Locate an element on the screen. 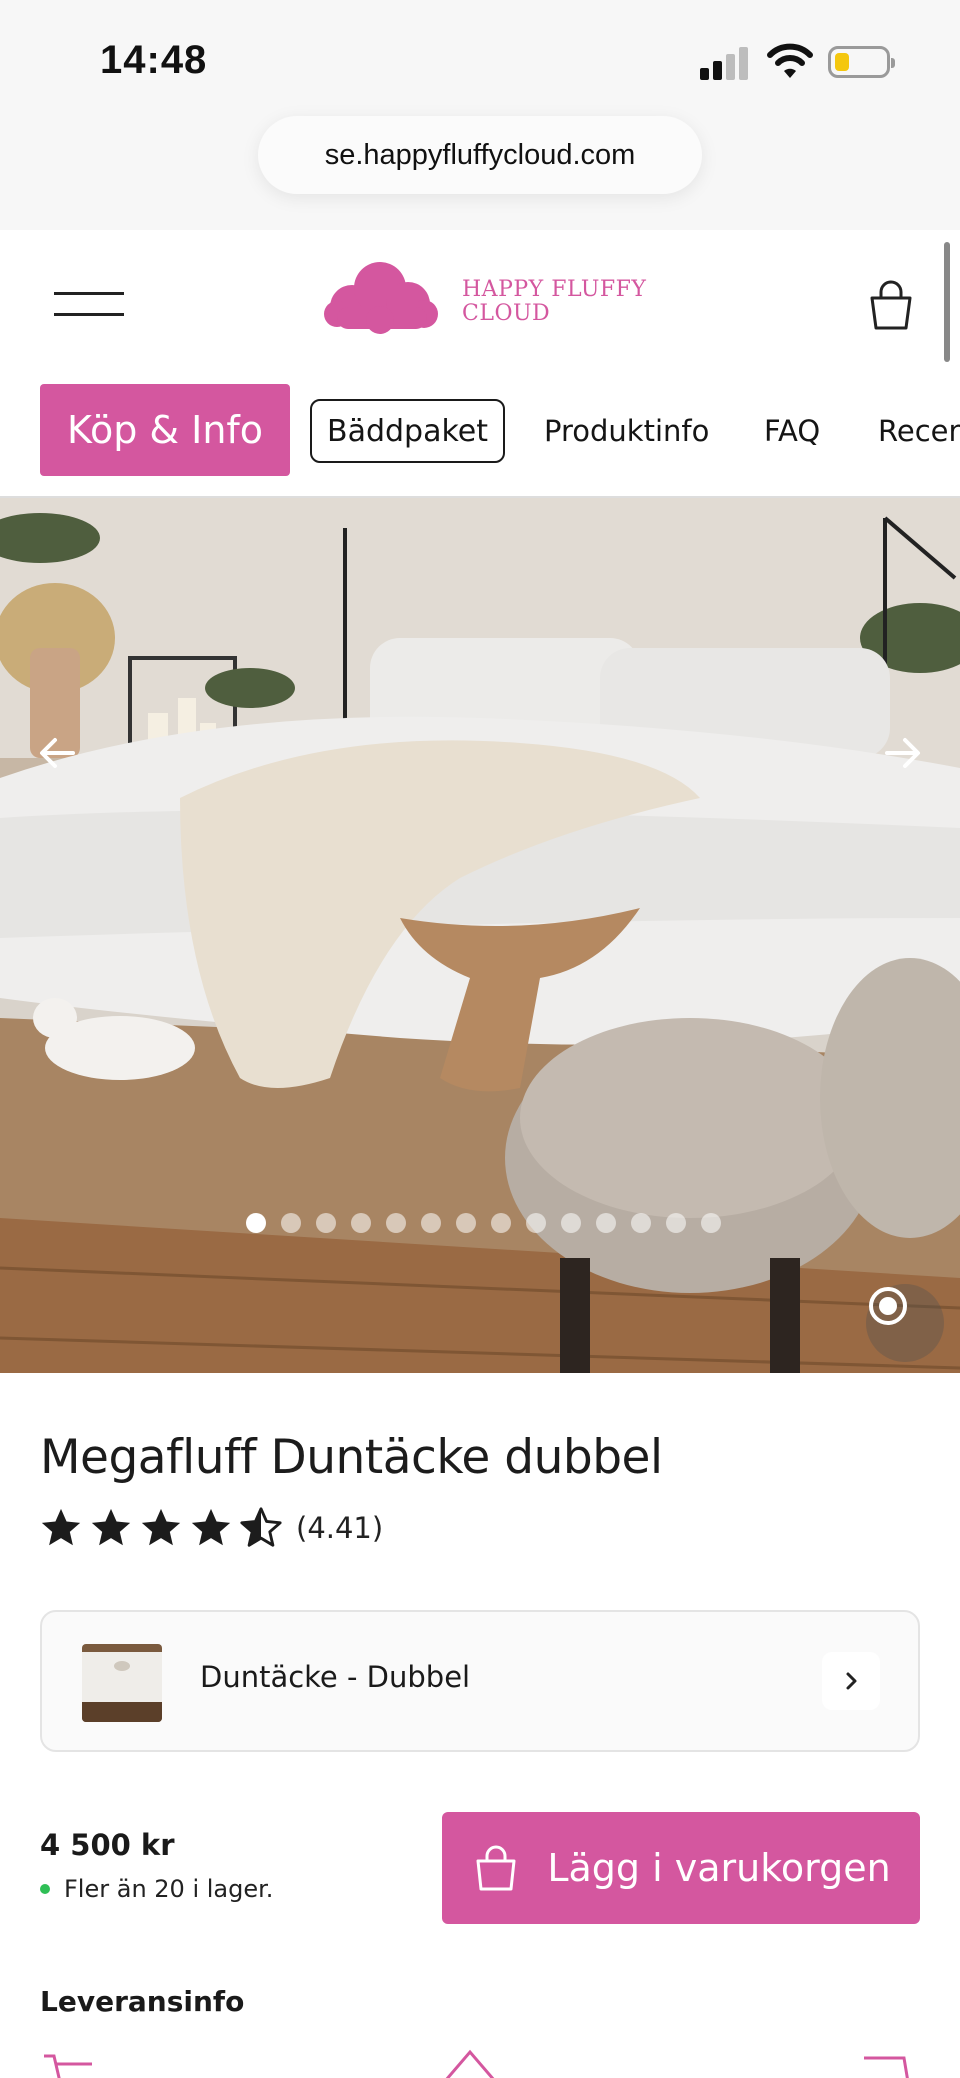 The image size is (960, 2078). product-price: 4 500 kr is located at coordinates (107, 1845).